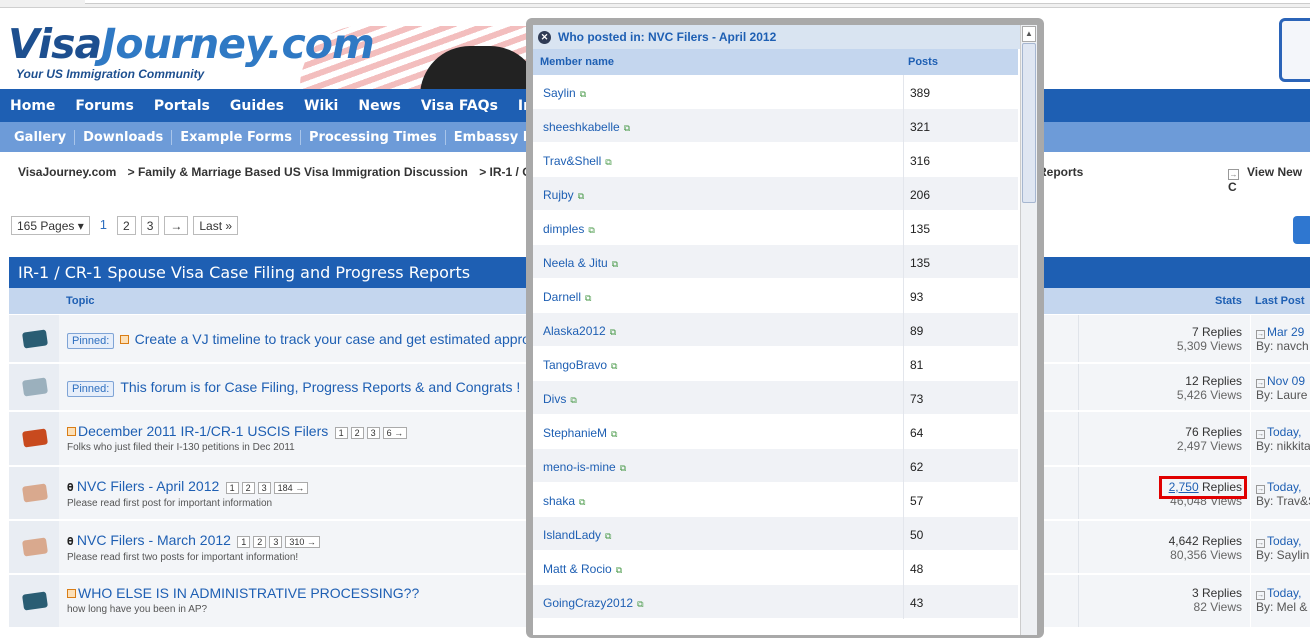 The height and width of the screenshot is (638, 1310). I want to click on poster-row: StephanieM ⧉ 64, so click(775, 432).